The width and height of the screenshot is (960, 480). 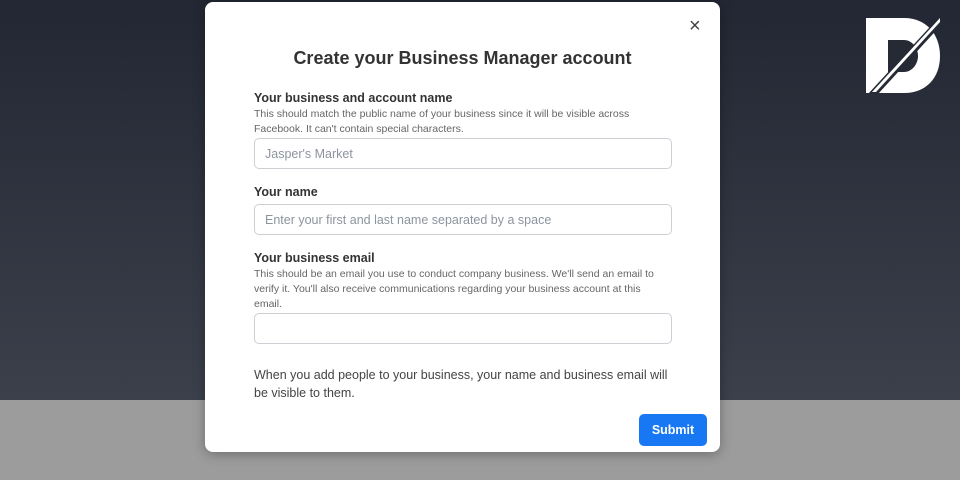 What do you see at coordinates (463, 328) in the screenshot?
I see `business-email-input` at bounding box center [463, 328].